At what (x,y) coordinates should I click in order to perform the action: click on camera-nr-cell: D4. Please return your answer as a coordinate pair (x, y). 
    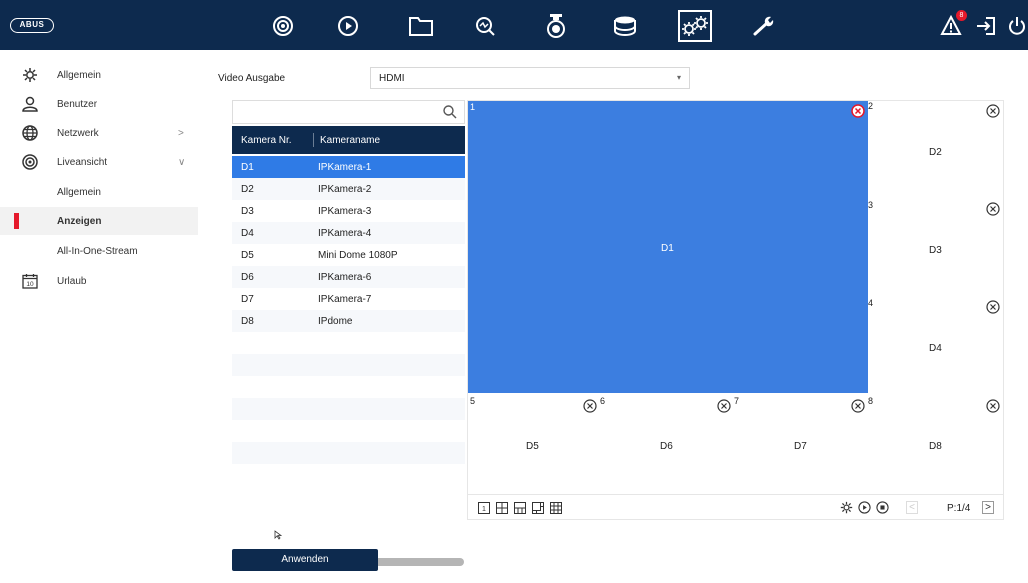
    Looking at the image, I should click on (247, 233).